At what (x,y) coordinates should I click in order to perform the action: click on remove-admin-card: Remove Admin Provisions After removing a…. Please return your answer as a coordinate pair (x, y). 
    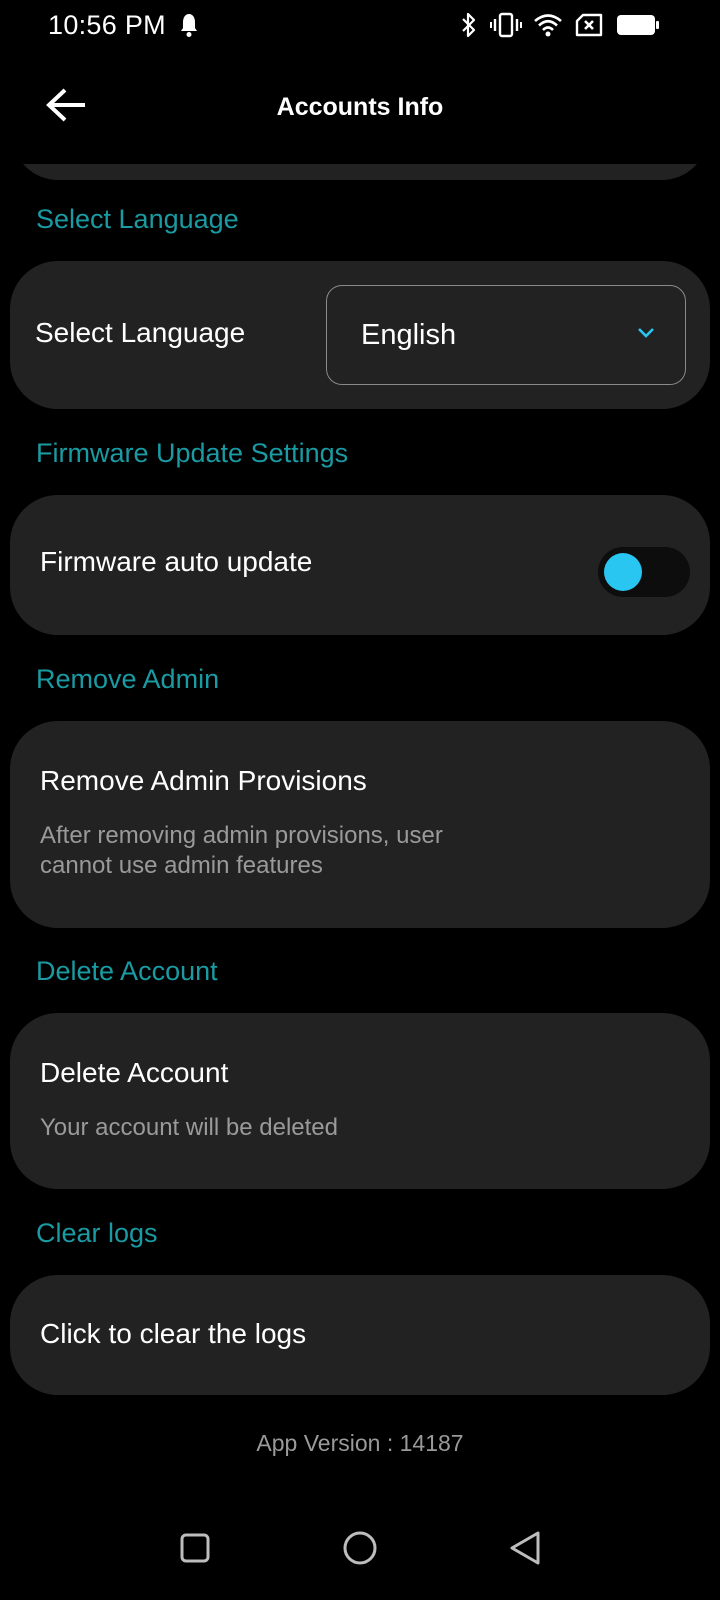
    Looking at the image, I should click on (360, 824).